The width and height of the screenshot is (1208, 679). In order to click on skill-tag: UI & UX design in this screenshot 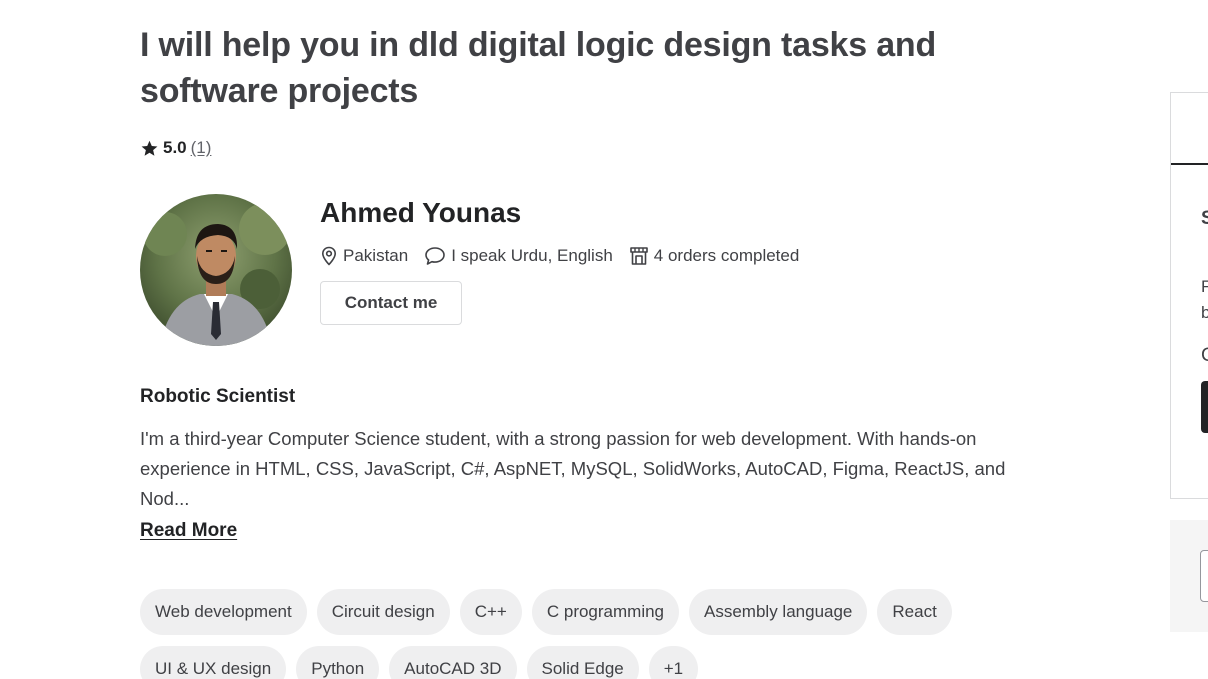, I will do `click(213, 662)`.